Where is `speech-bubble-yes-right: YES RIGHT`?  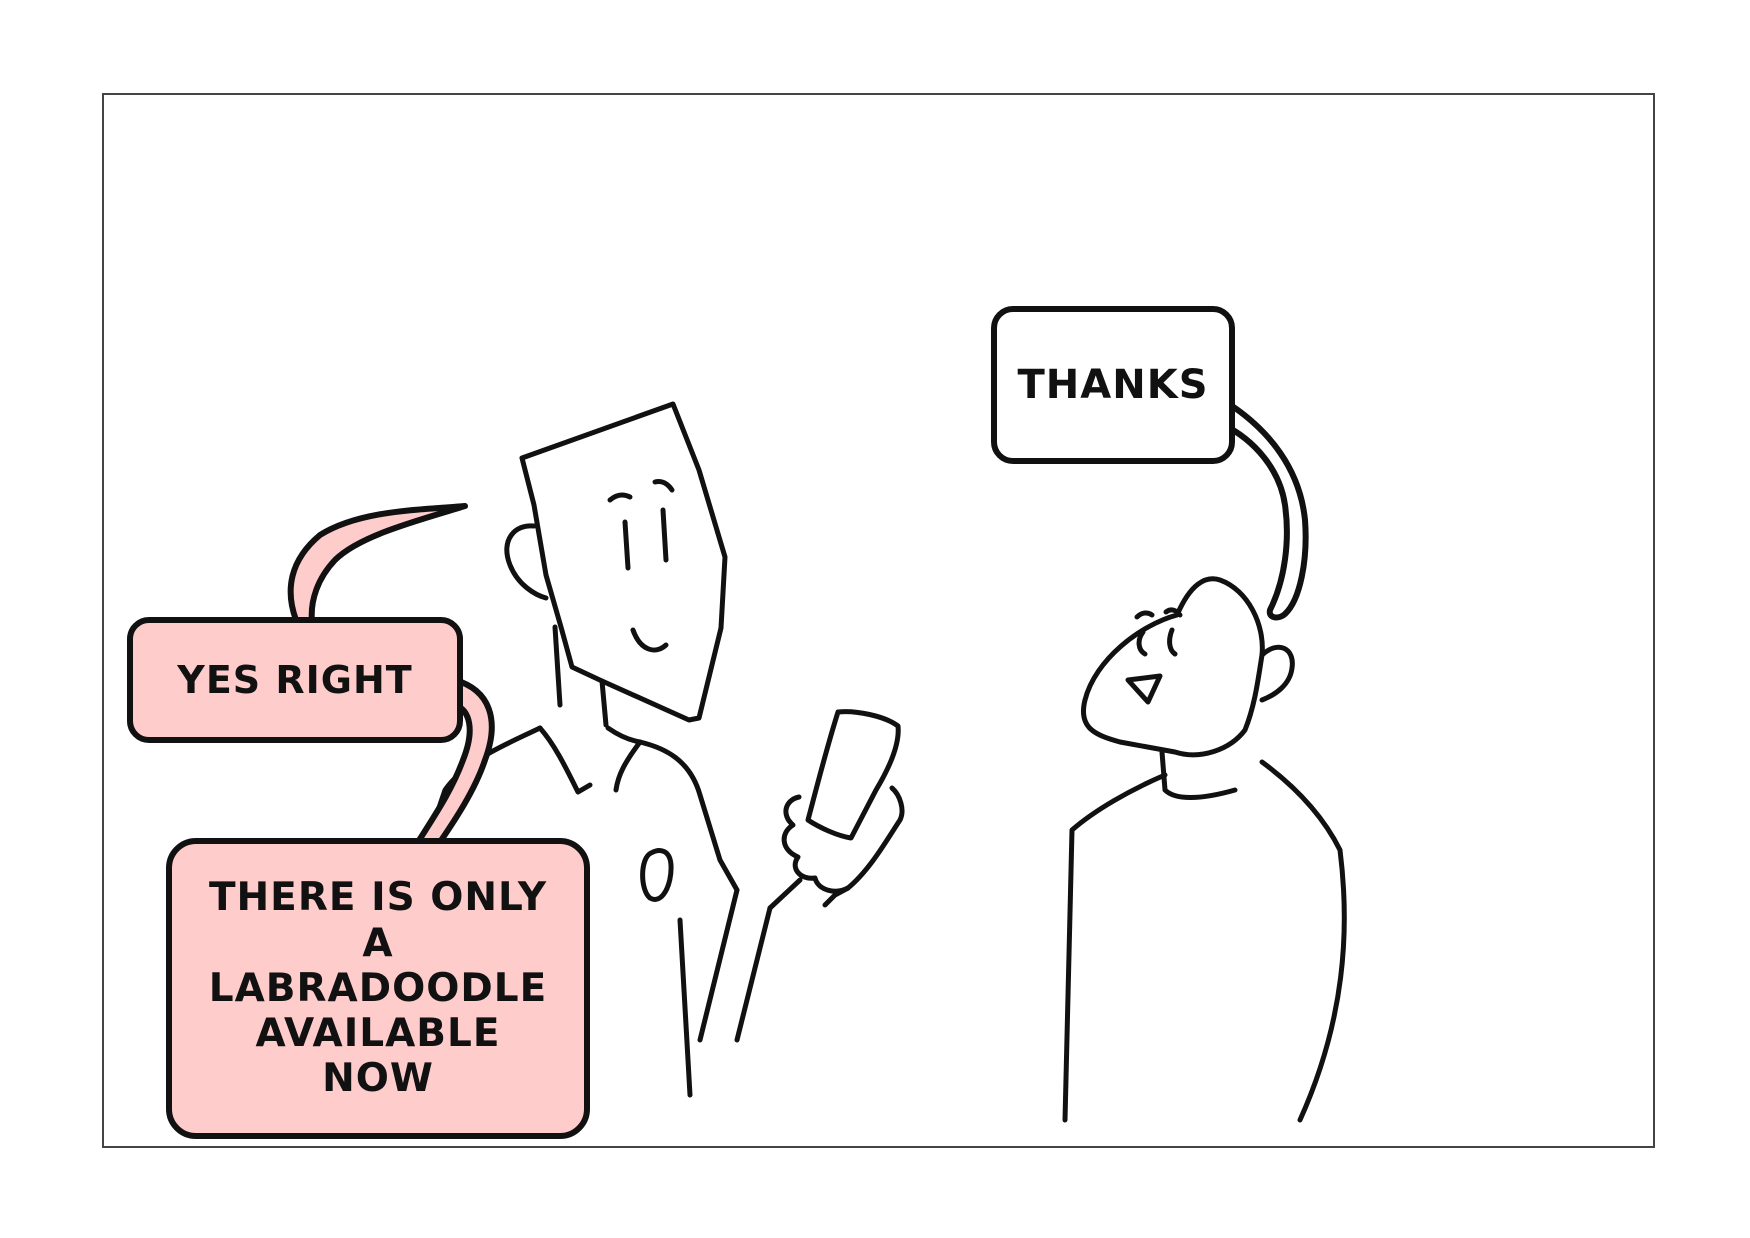
speech-bubble-yes-right: YES RIGHT is located at coordinates (295, 680).